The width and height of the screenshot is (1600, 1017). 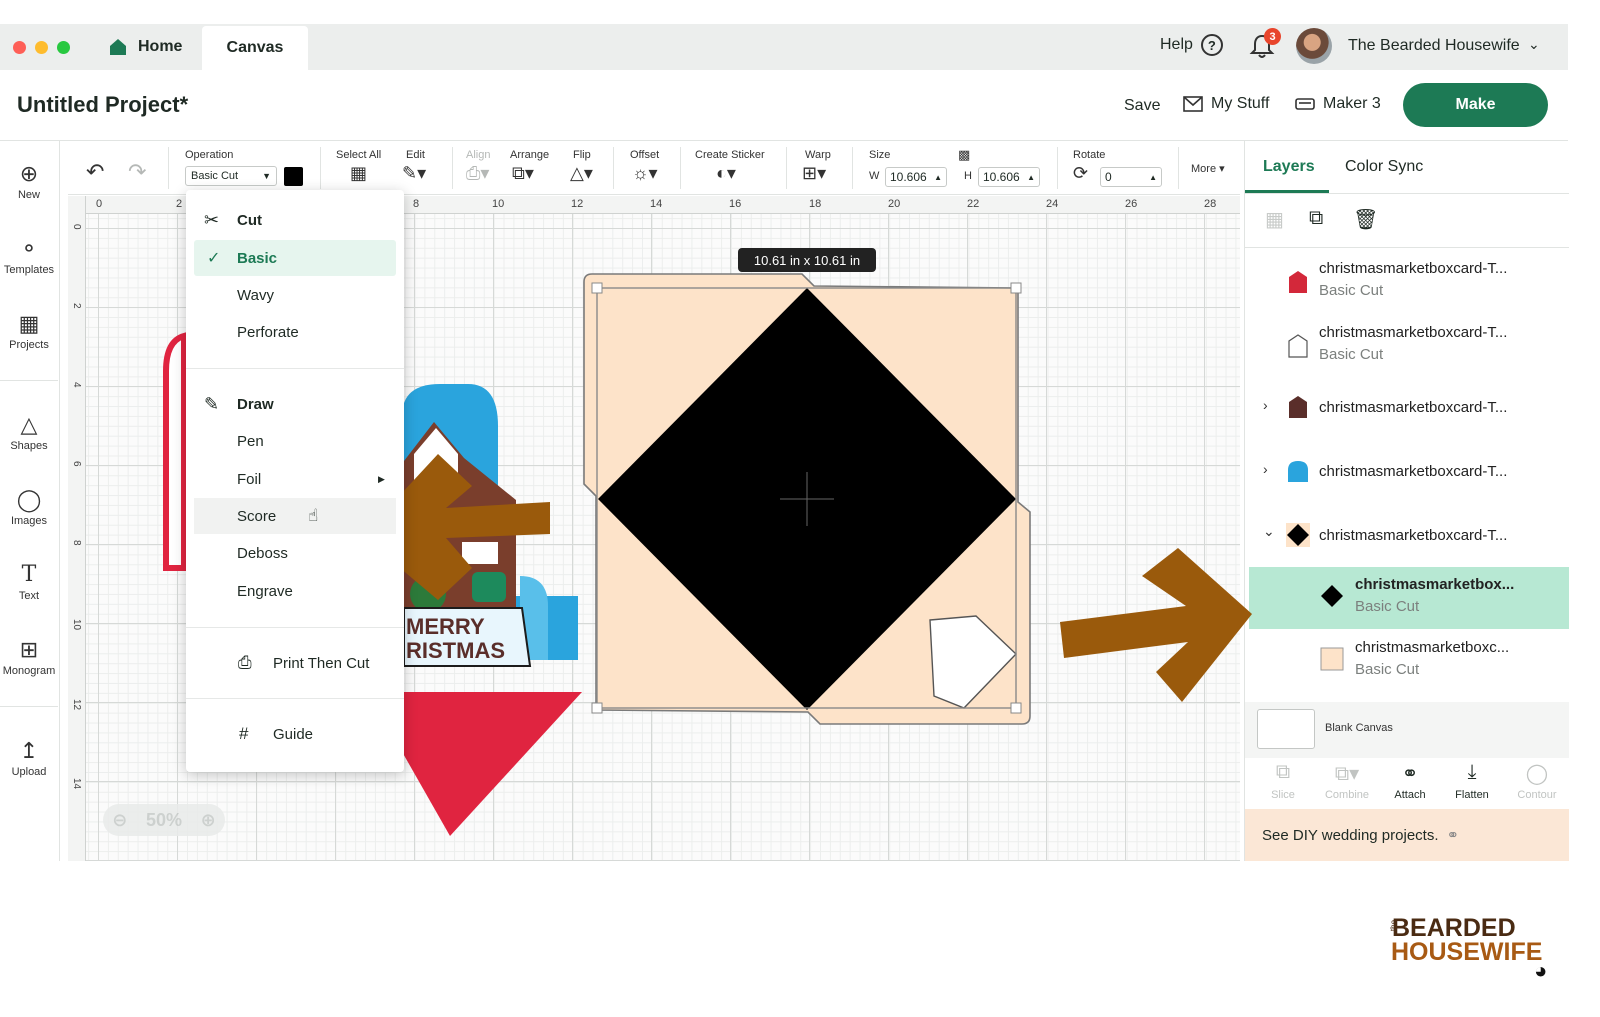 What do you see at coordinates (1191, 45) in the screenshot?
I see `help-button: Help ?` at bounding box center [1191, 45].